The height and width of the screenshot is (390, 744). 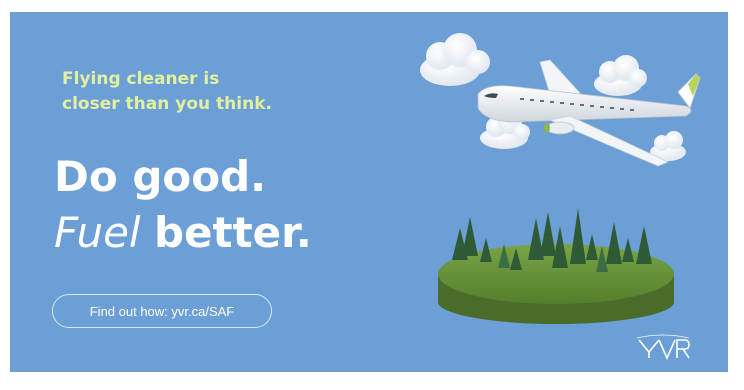 What do you see at coordinates (202, 92) in the screenshot?
I see `tagline: Flying cleaner is closer than you think.` at bounding box center [202, 92].